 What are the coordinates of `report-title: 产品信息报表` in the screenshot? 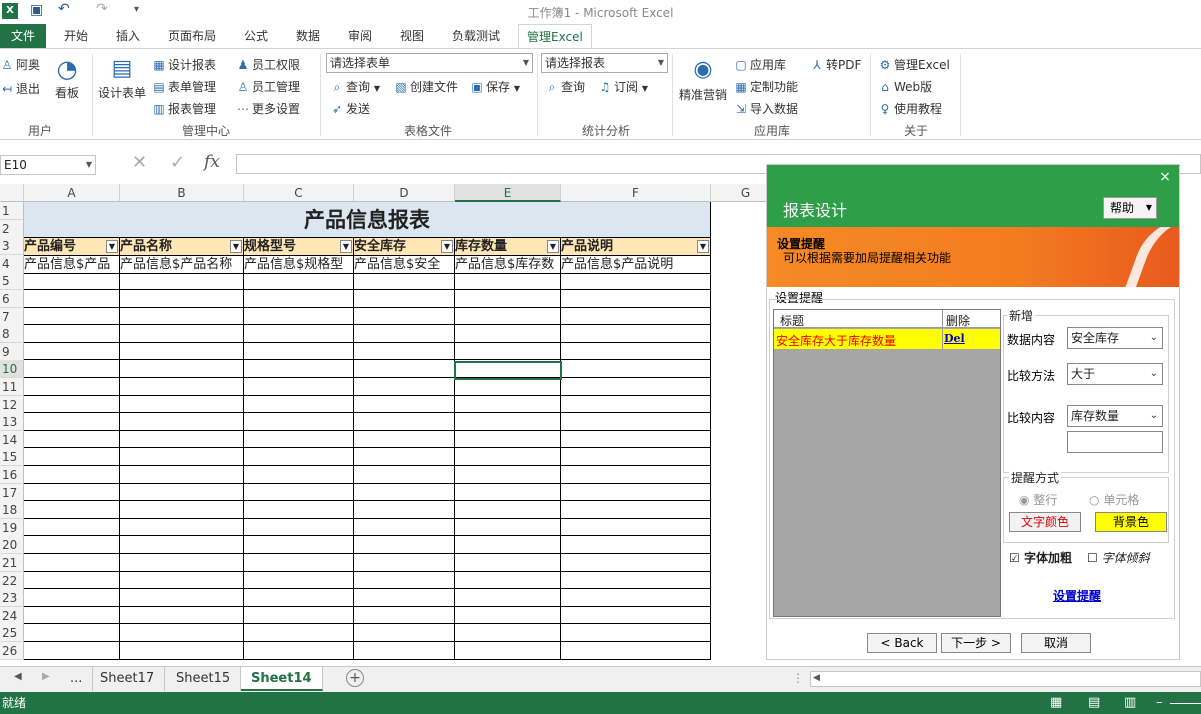 It's located at (367, 220).